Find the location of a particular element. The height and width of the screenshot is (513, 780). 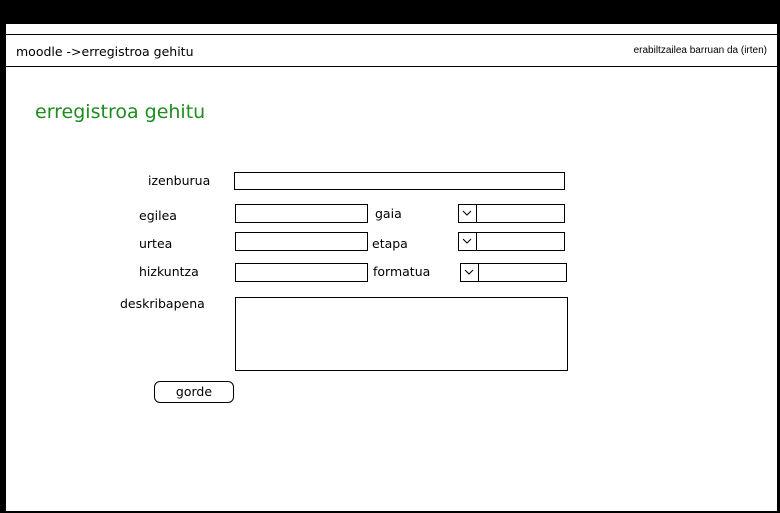

subject-dropdown-button is located at coordinates (468, 213).